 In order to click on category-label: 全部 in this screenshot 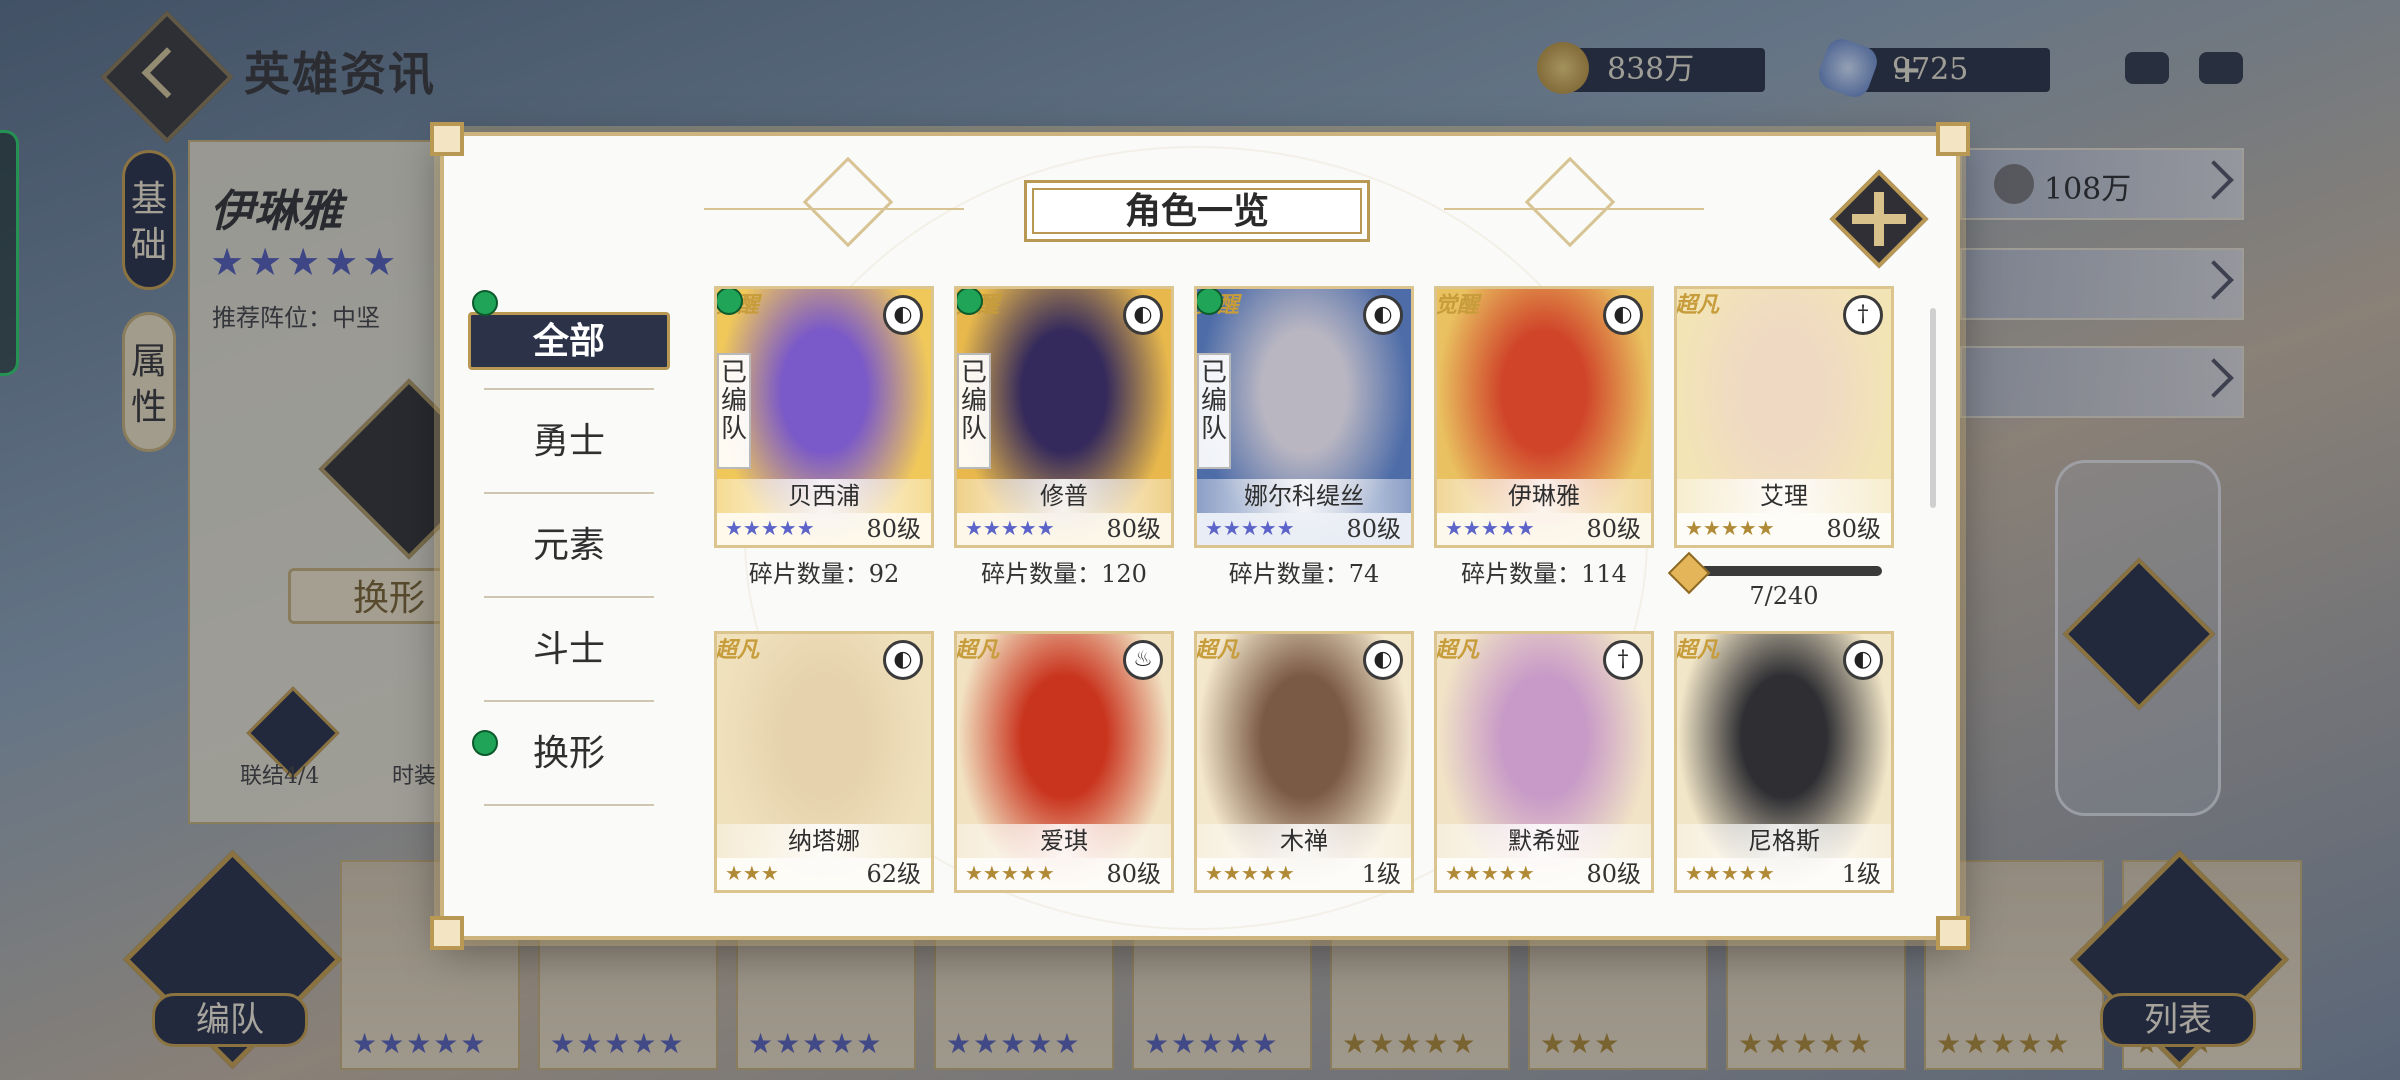, I will do `click(569, 341)`.